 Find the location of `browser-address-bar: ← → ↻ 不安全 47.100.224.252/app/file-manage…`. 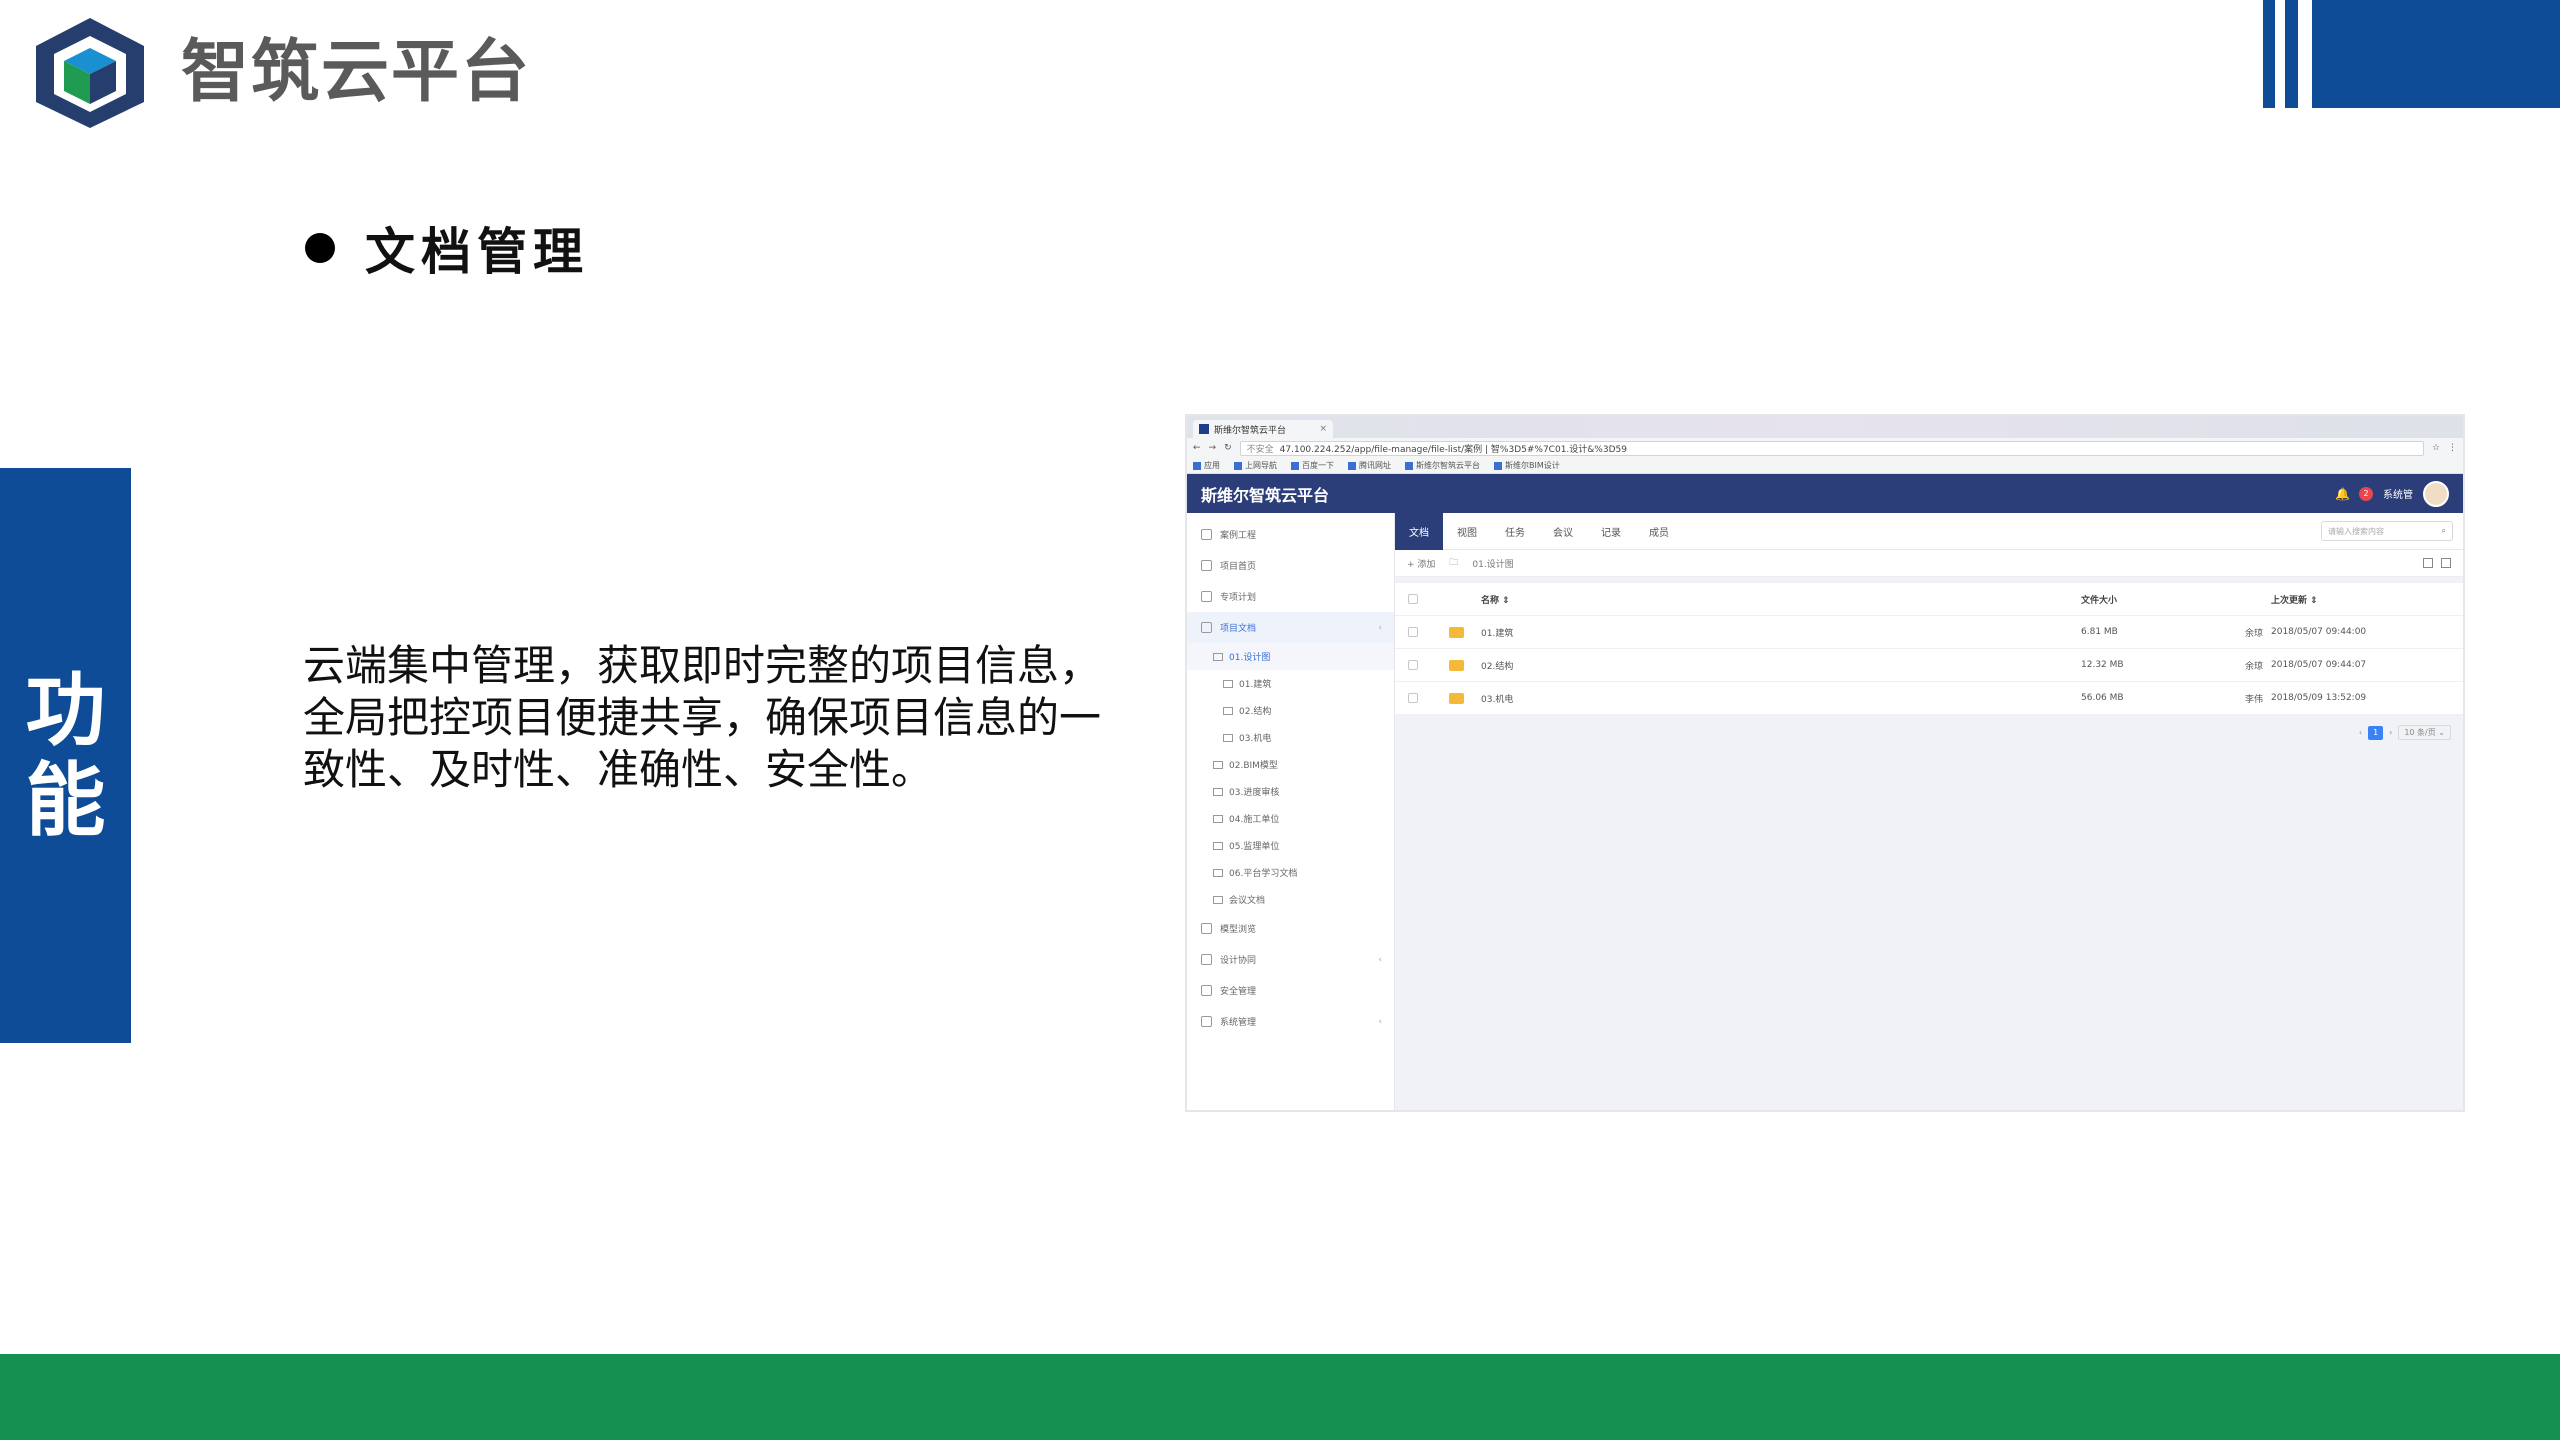

browser-address-bar: ← → ↻ 不安全 47.100.224.252/app/file-manage… is located at coordinates (1825, 448).